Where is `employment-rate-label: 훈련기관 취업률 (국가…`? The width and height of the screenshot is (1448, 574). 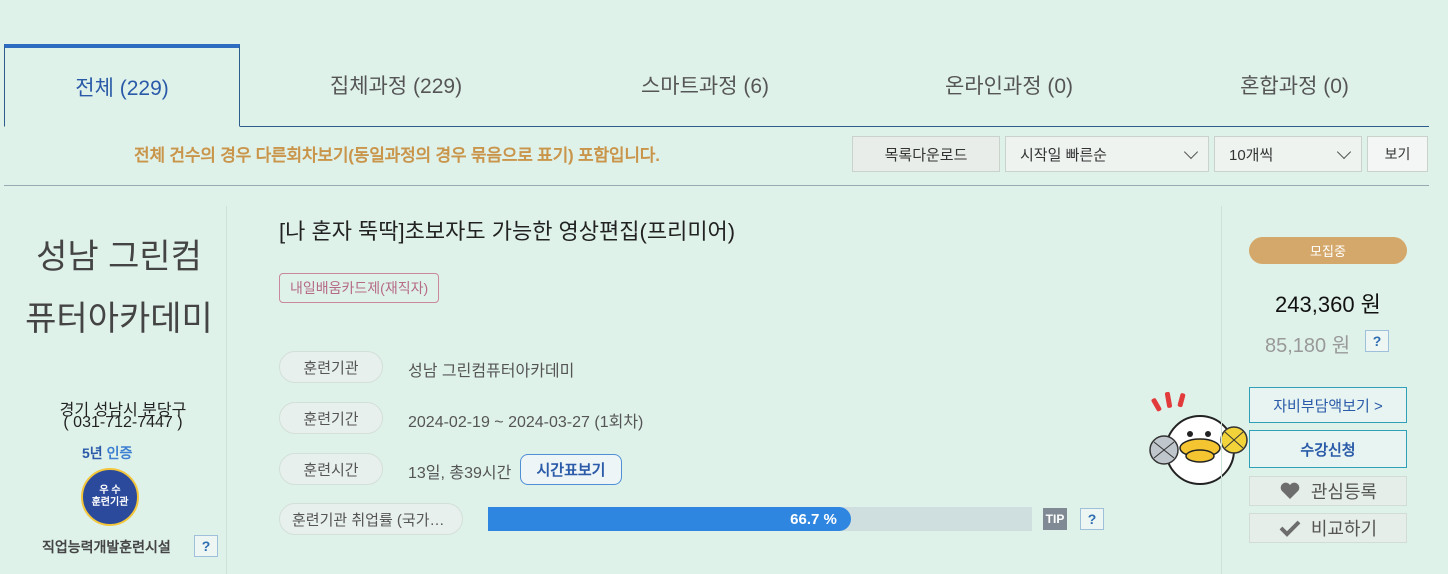
employment-rate-label: 훈련기관 취업률 (국가… is located at coordinates (371, 519).